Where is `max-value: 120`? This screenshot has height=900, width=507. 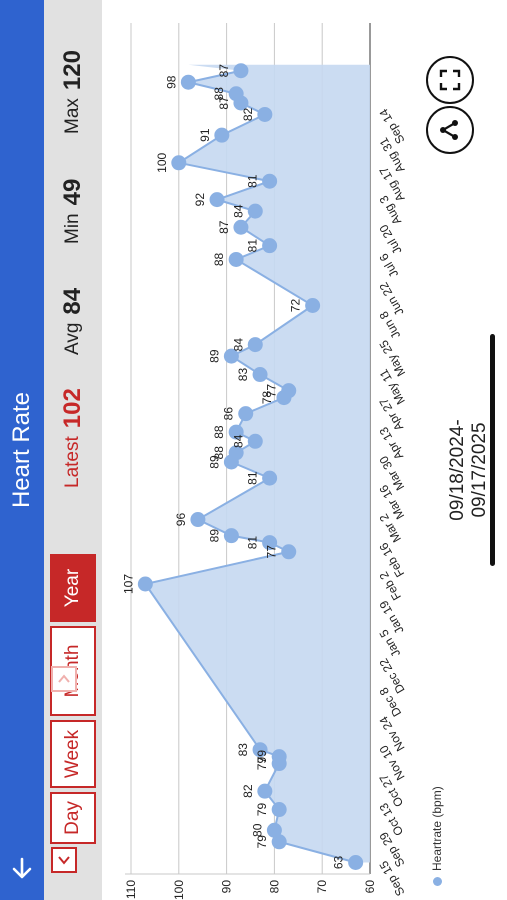 max-value: 120 is located at coordinates (72, 70).